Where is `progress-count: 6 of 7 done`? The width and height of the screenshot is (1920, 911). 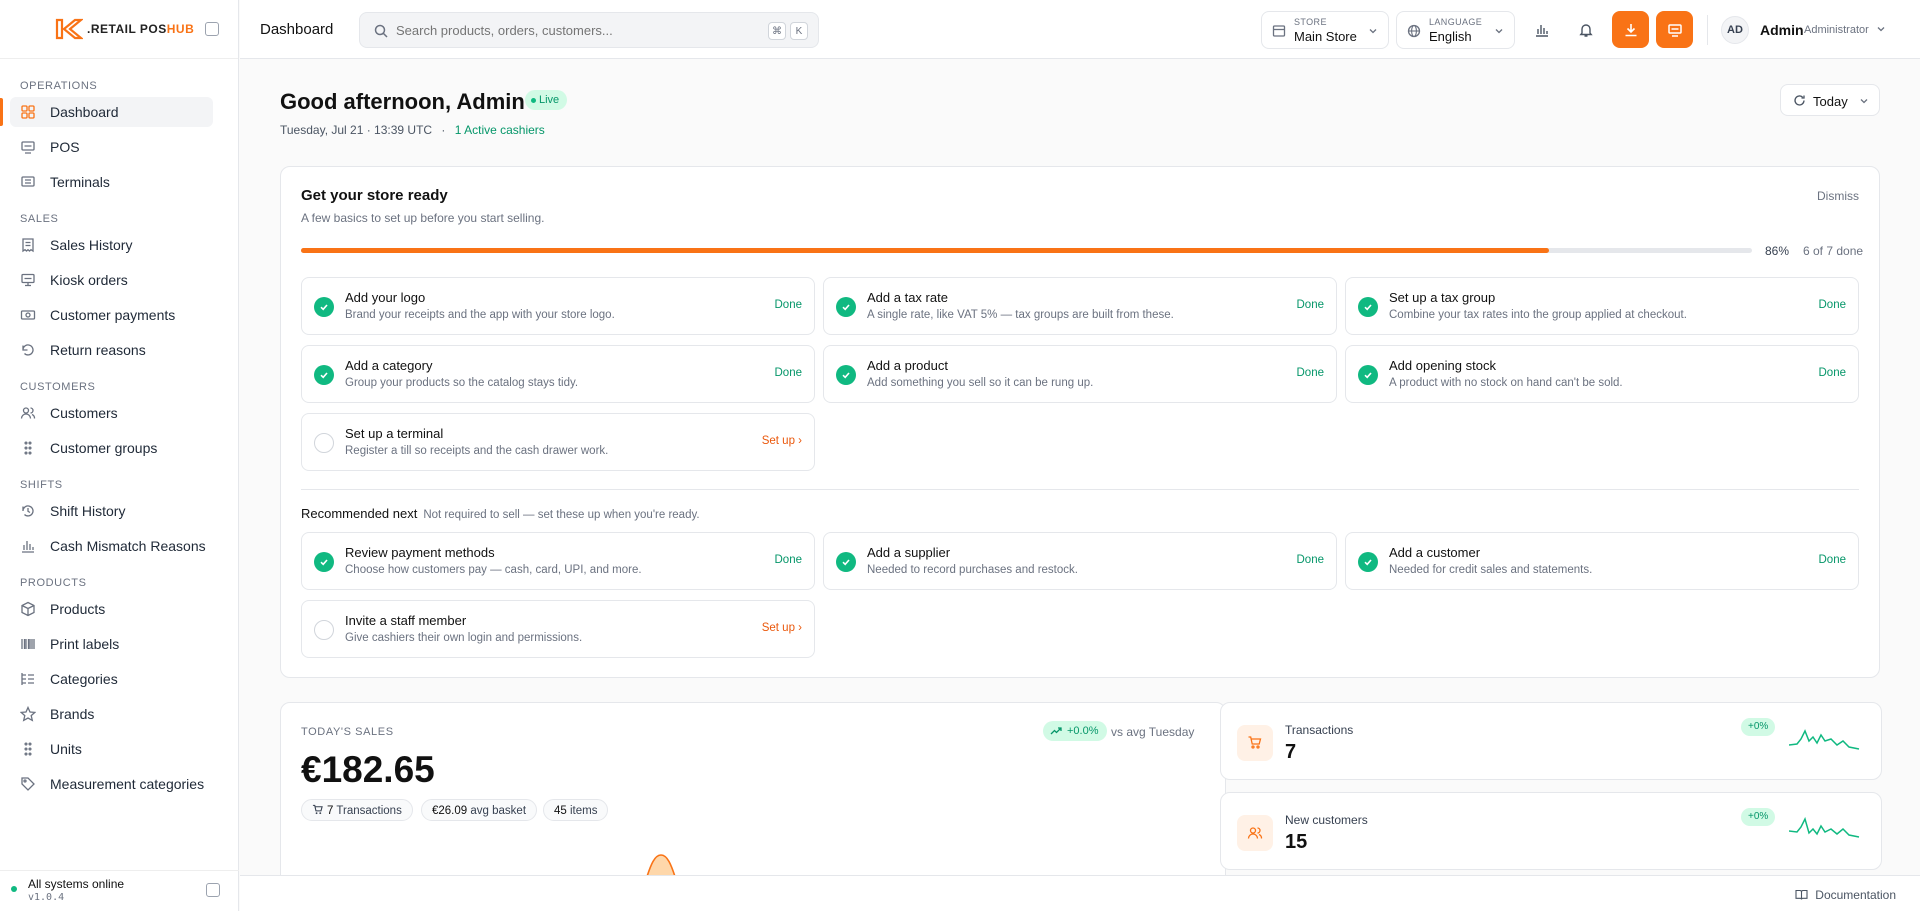 progress-count: 6 of 7 done is located at coordinates (1833, 251).